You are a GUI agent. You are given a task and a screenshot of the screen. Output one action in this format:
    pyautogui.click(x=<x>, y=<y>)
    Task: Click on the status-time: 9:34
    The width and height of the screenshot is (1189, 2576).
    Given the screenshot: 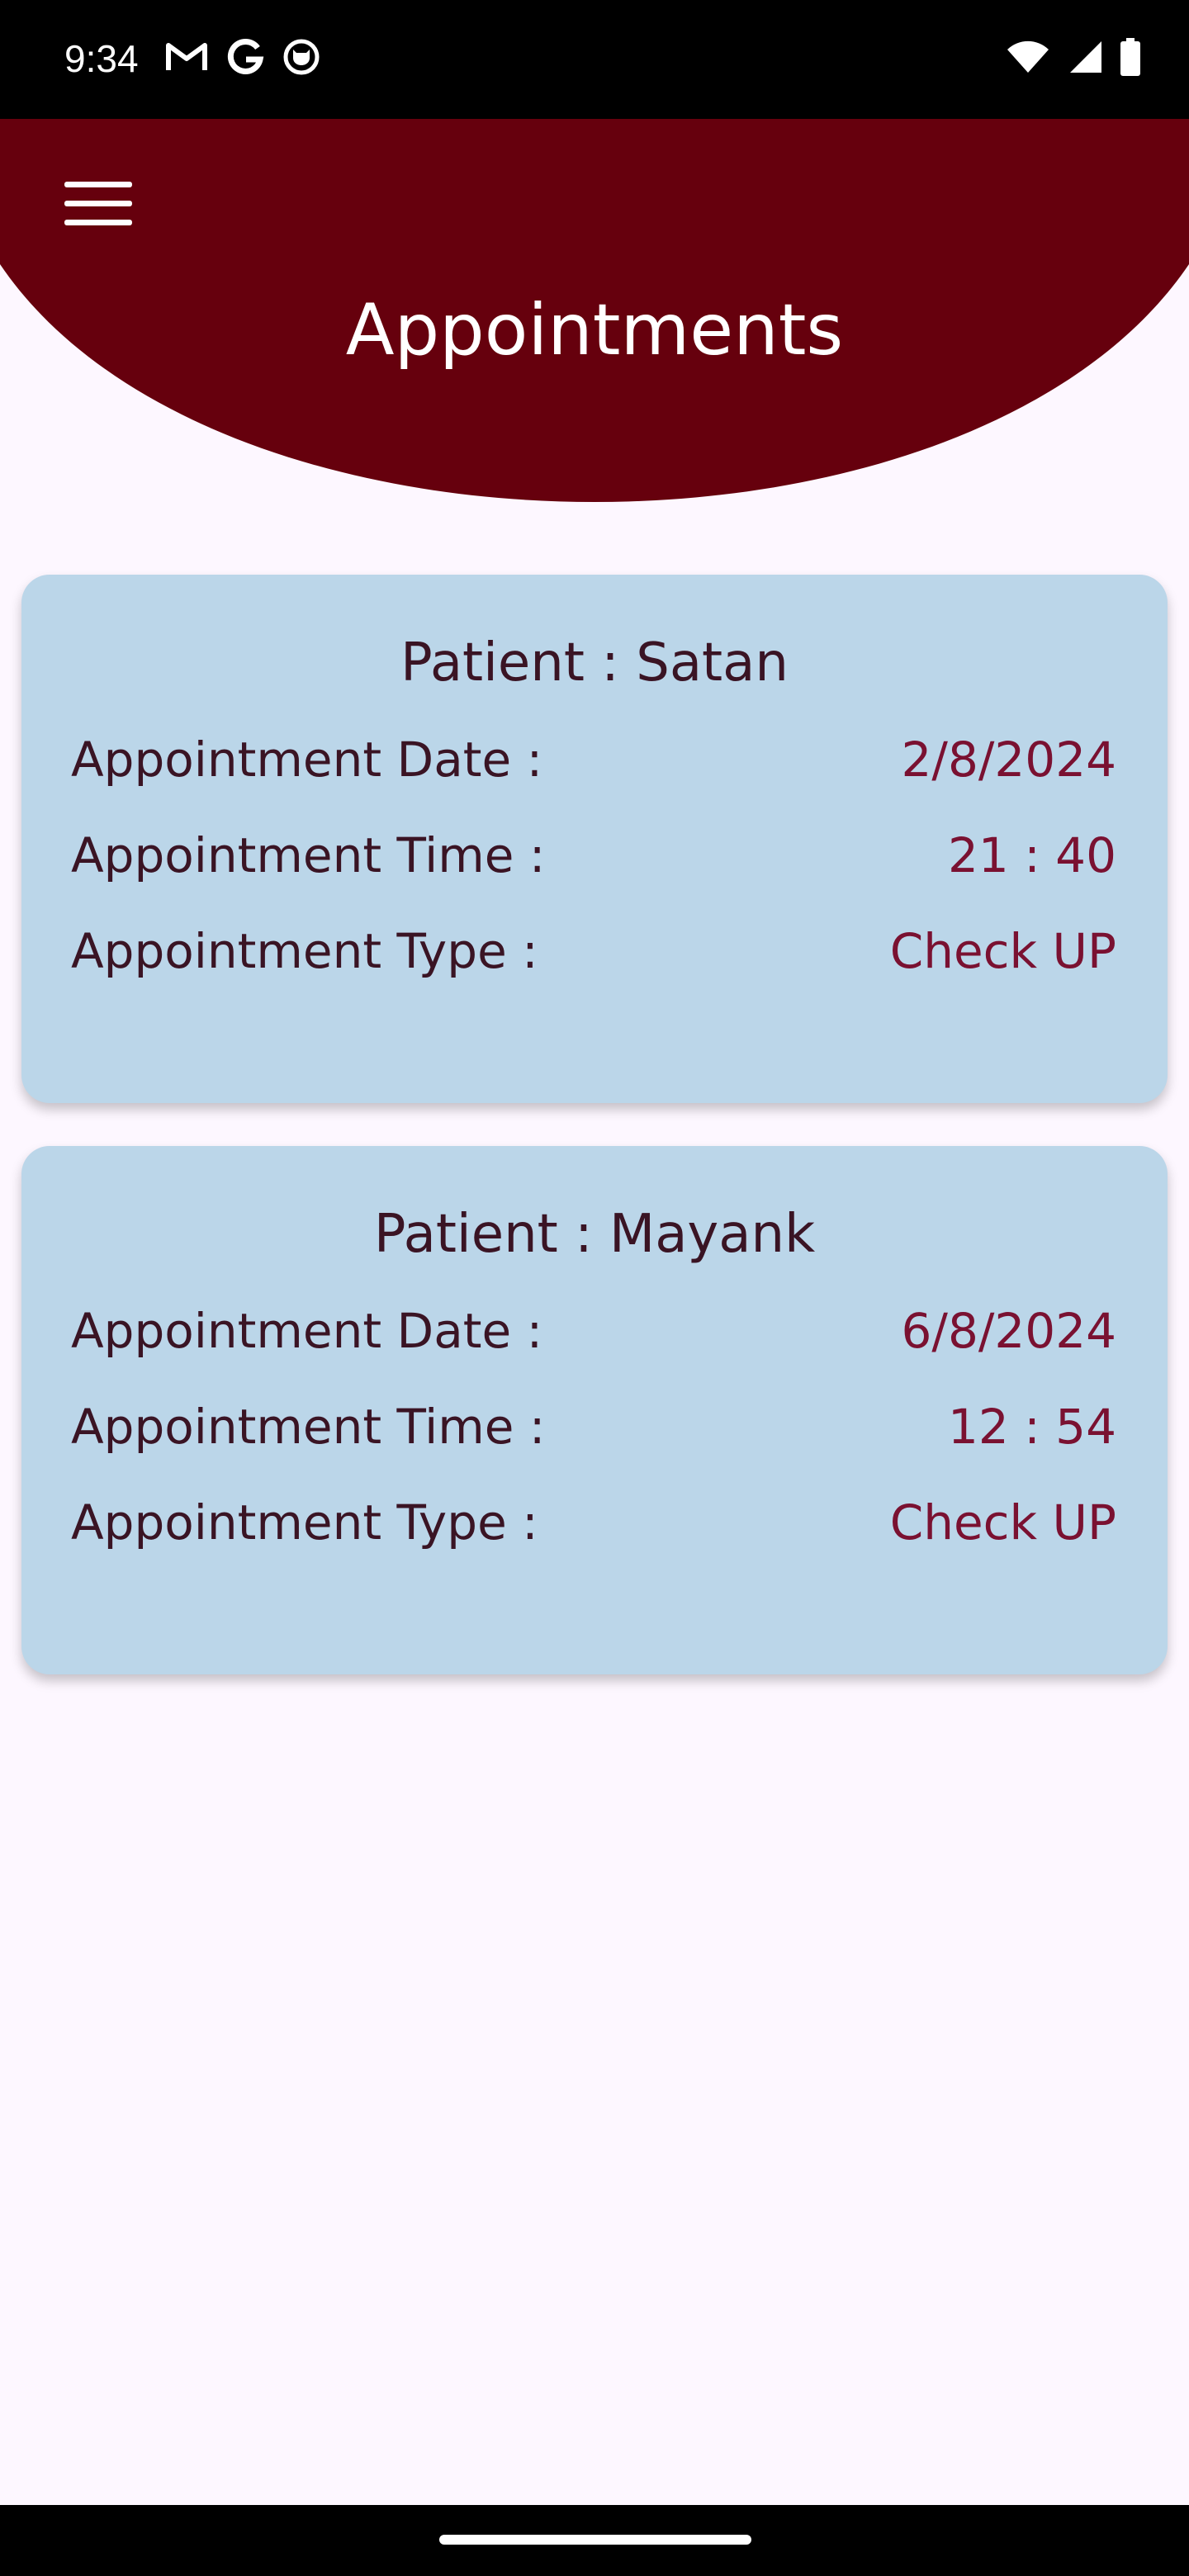 What is the action you would take?
    pyautogui.click(x=101, y=58)
    